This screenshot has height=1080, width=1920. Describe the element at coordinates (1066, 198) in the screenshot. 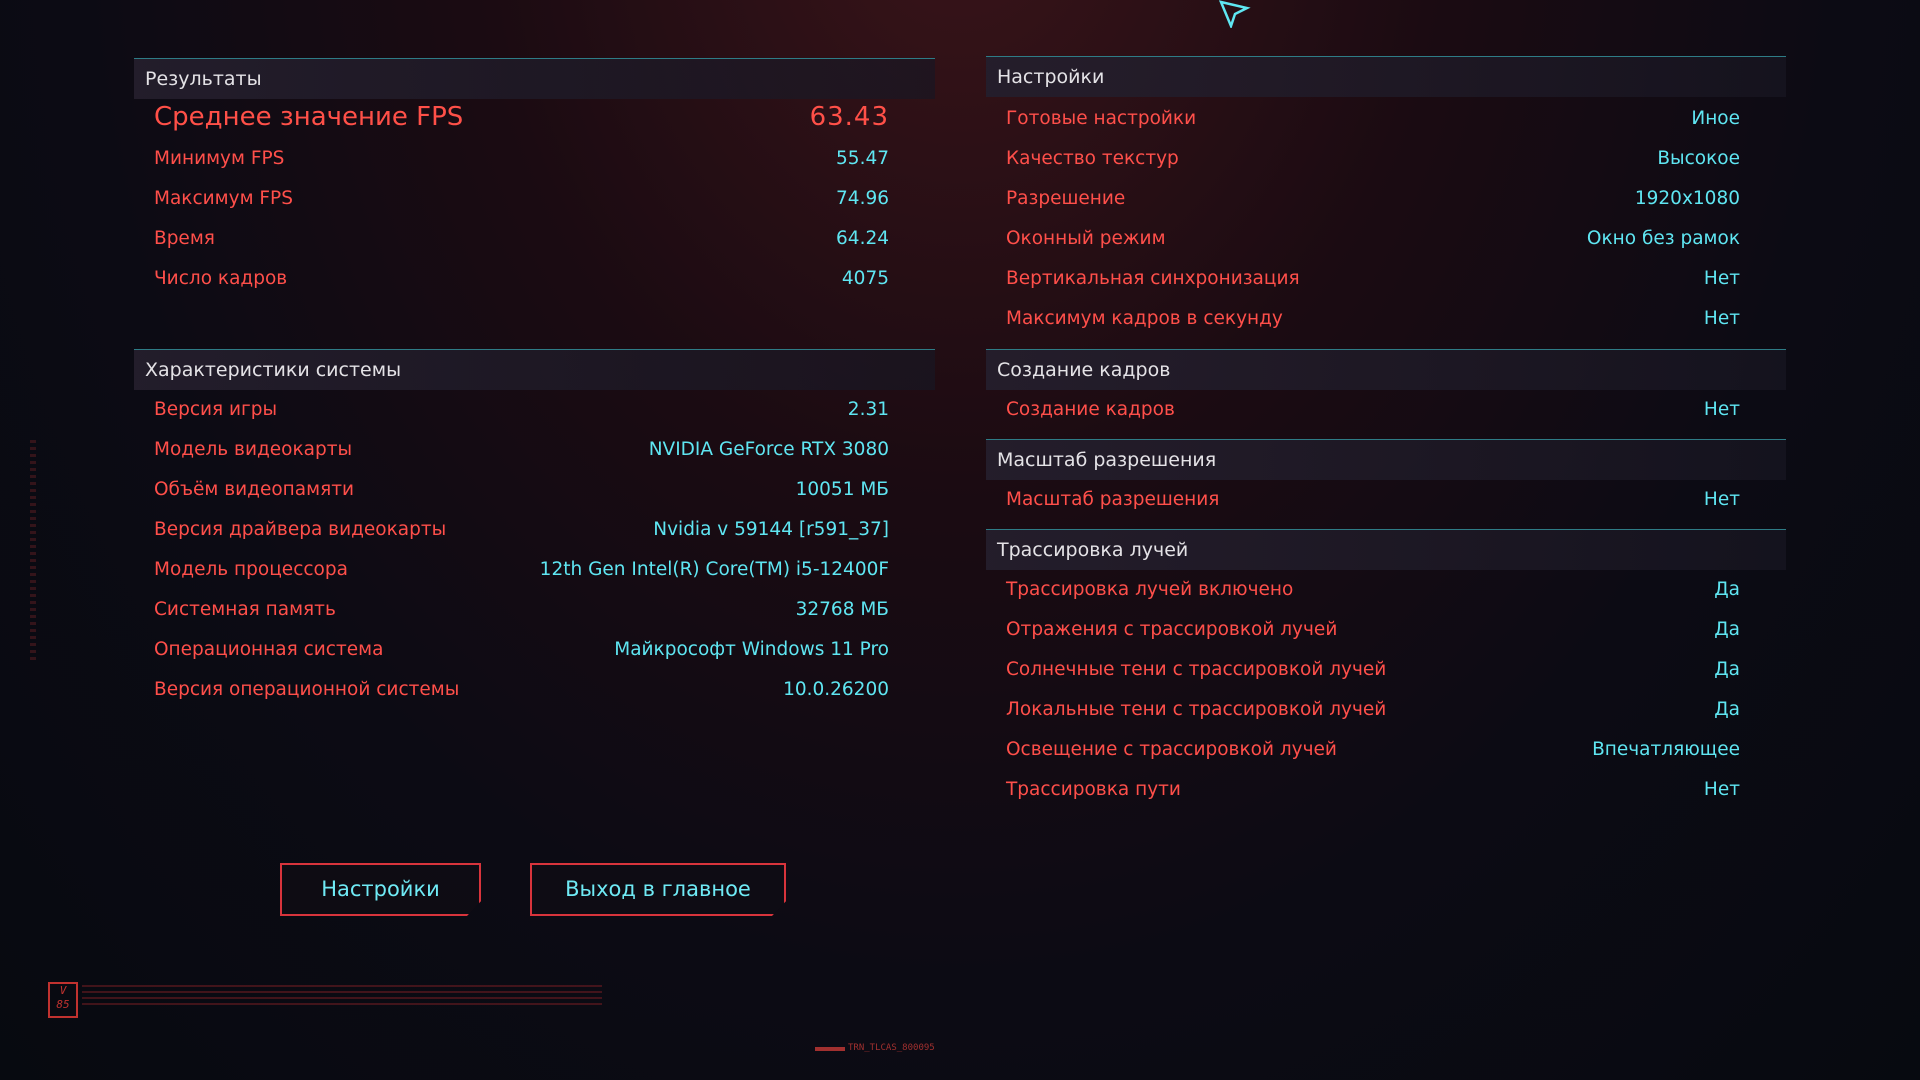

I see `settings-label: Разрешение` at that location.